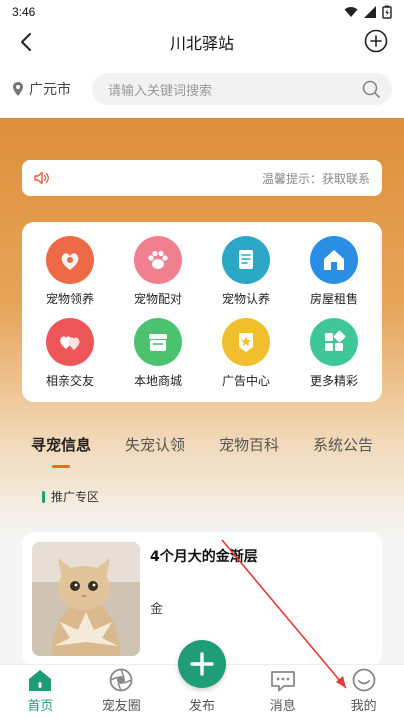  Describe the element at coordinates (160, 91) in the screenshot. I see `search-placeholder: 请输入关键词搜索` at that location.